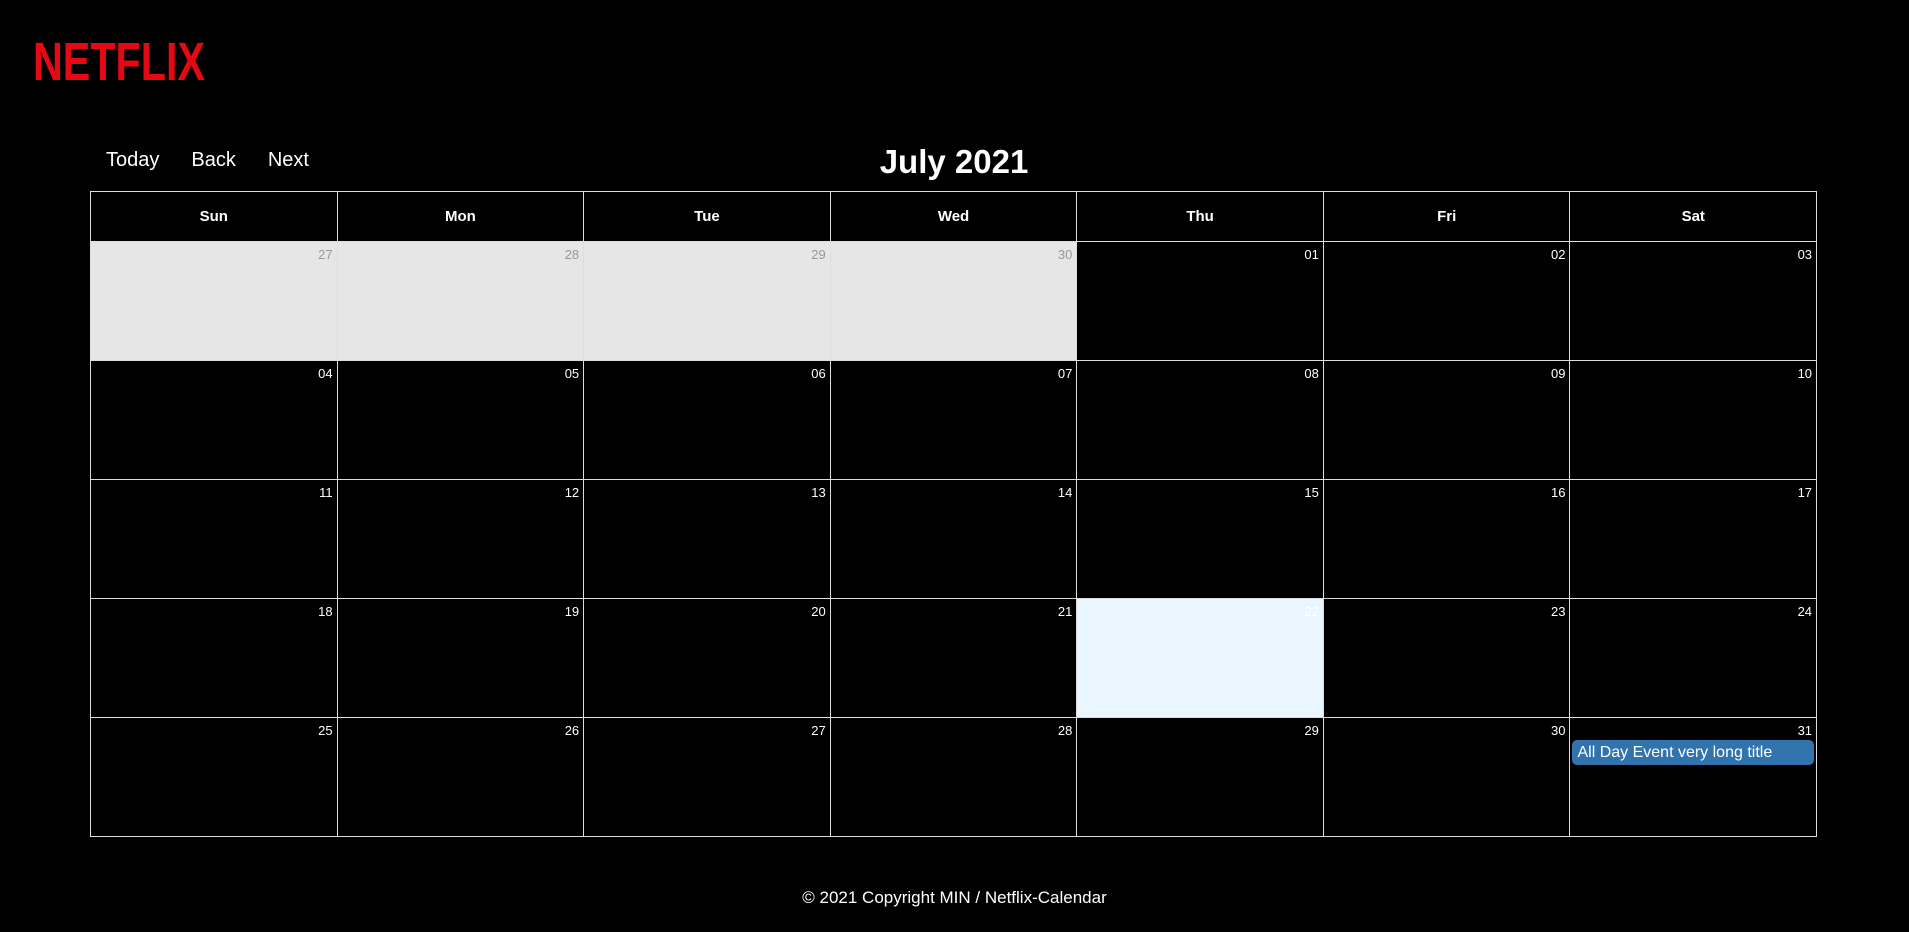  What do you see at coordinates (460, 777) in the screenshot?
I see `day-cell: 26` at bounding box center [460, 777].